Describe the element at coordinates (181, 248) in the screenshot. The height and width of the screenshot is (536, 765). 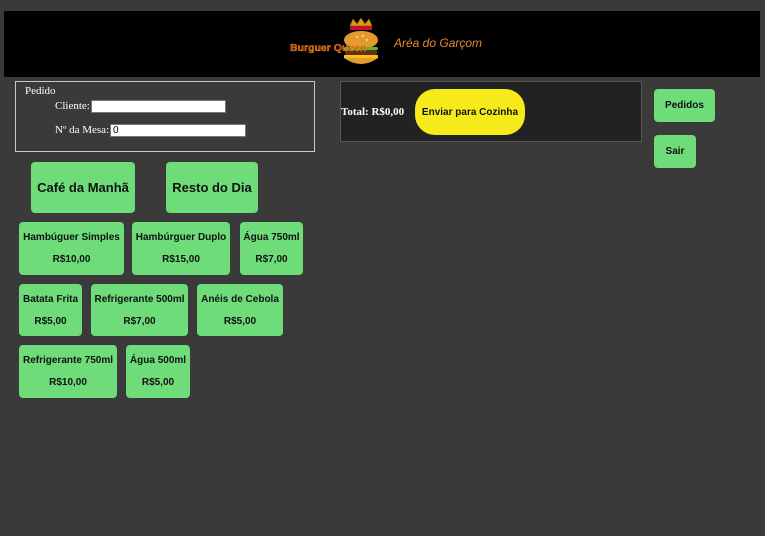
I see `product-button: Hambúrguer Duplo R$15,00` at that location.